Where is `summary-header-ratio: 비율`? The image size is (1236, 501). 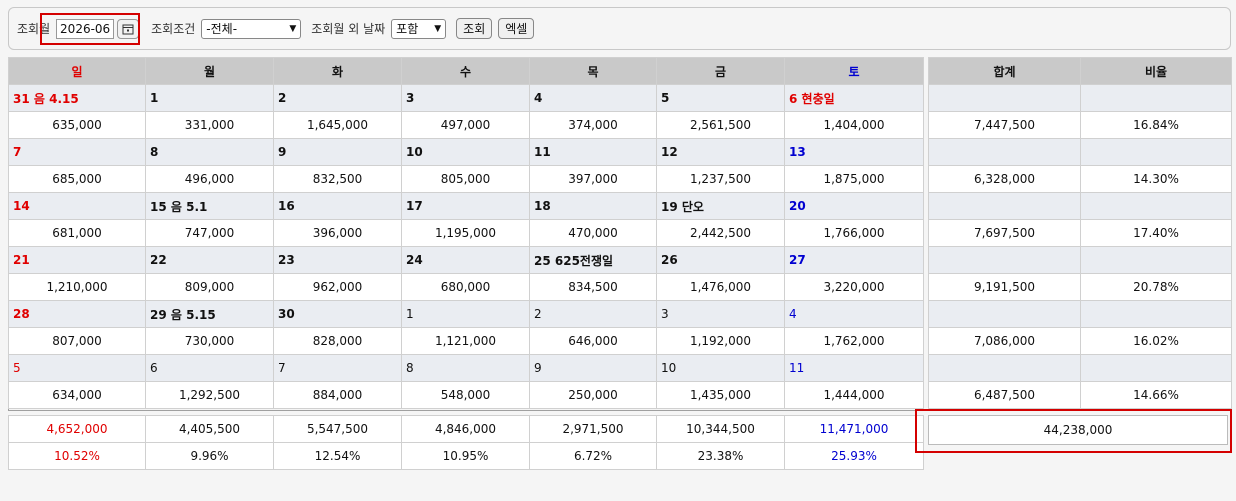
summary-header-ratio: 비율 is located at coordinates (1156, 71).